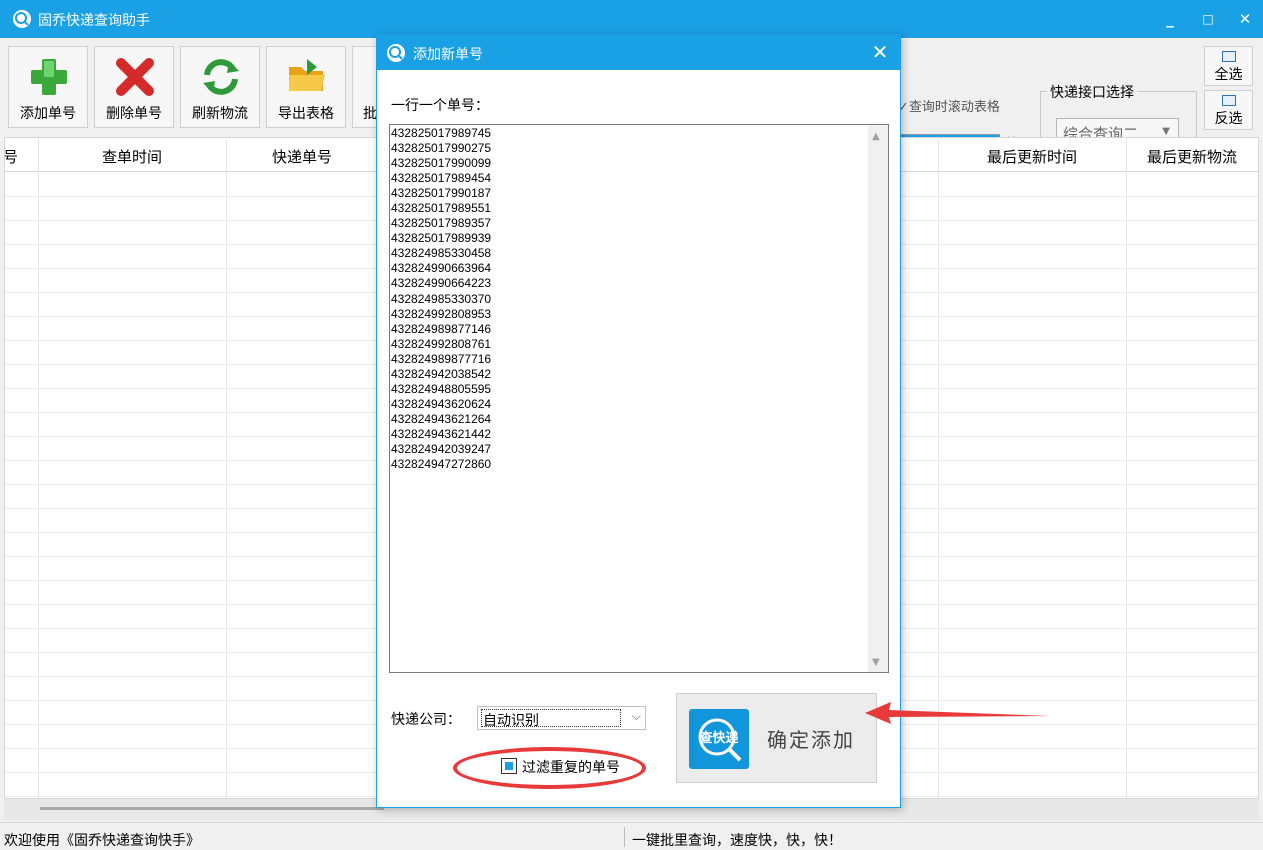 The width and height of the screenshot is (1263, 850). Describe the element at coordinates (1032, 156) in the screenshot. I see `column-header: 最后更新时间` at that location.